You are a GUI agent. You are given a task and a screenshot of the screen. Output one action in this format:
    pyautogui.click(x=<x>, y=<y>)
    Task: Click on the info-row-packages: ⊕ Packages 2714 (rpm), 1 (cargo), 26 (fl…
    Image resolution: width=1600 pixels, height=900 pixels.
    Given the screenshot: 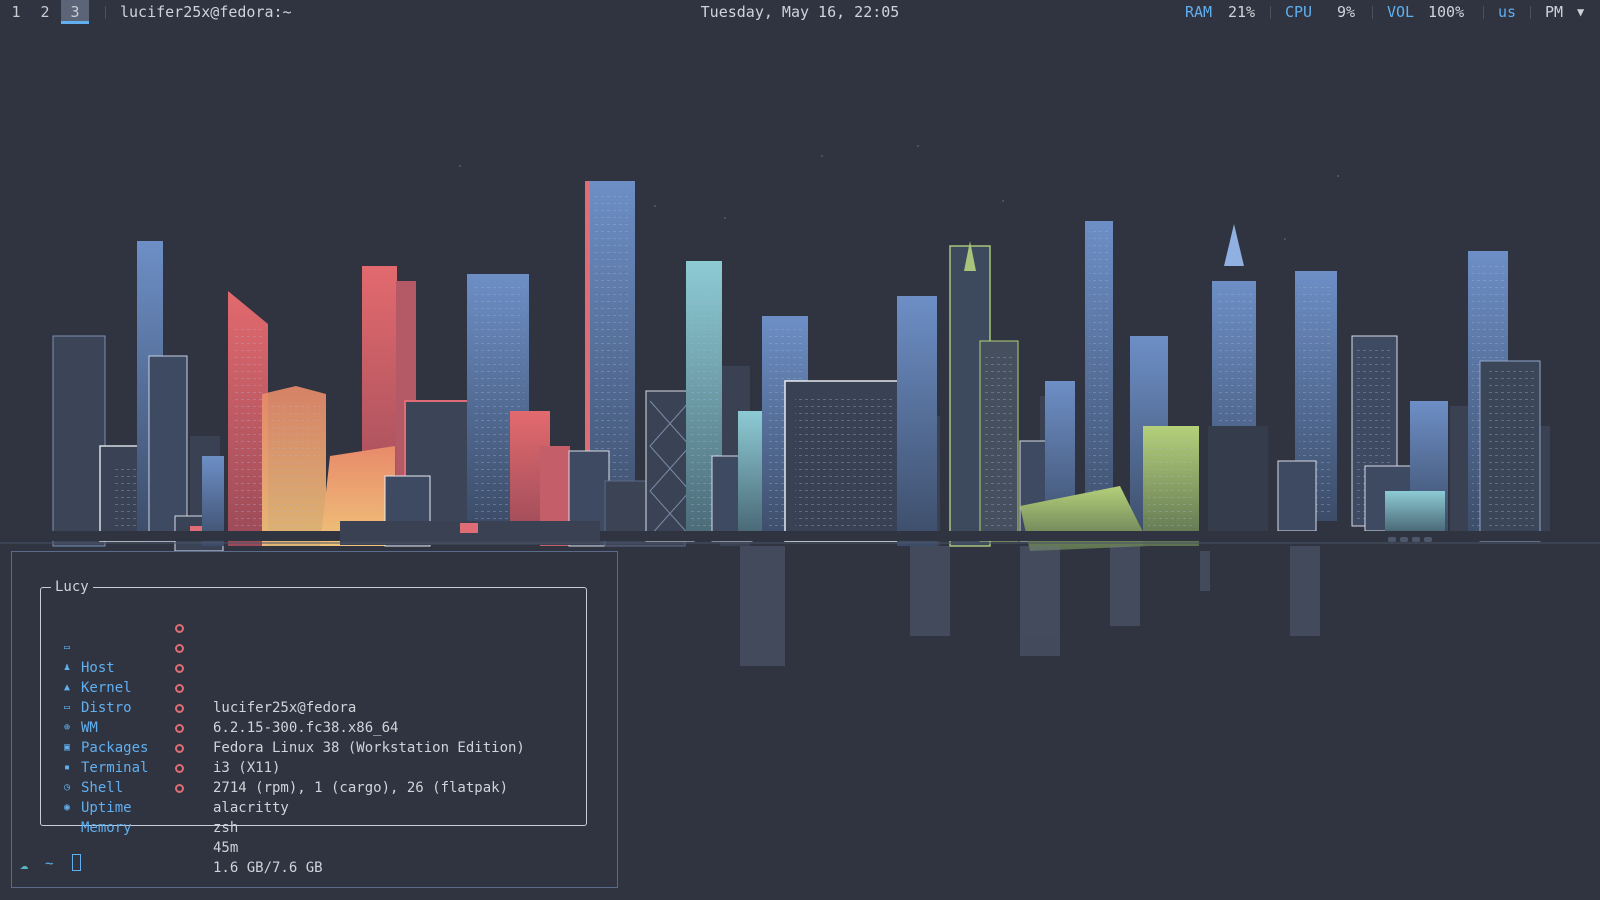 What is the action you would take?
    pyautogui.click(x=284, y=747)
    